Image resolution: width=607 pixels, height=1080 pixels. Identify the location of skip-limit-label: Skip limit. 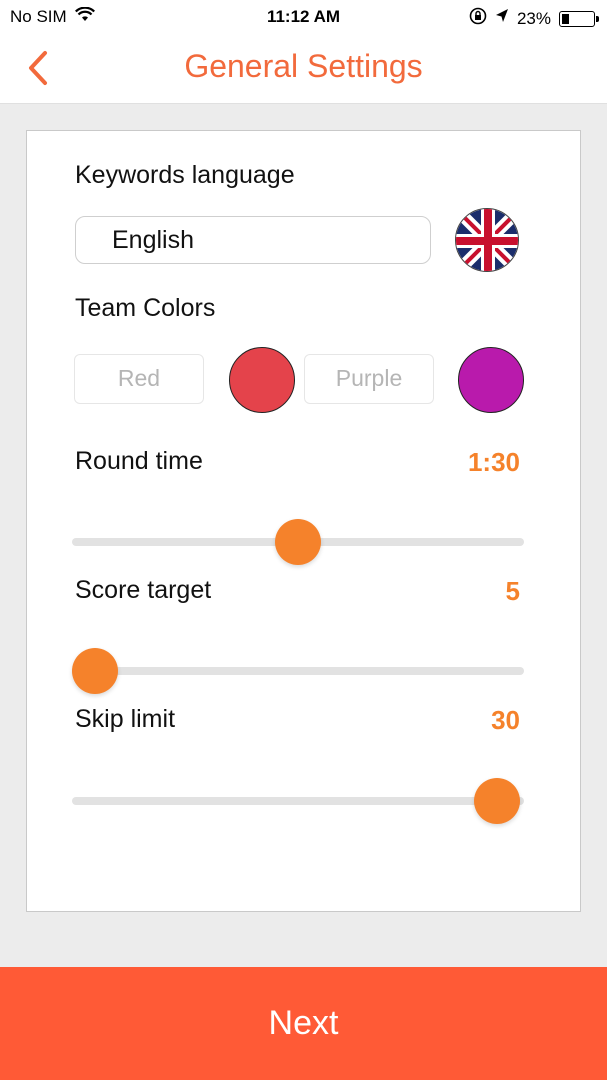
(125, 719).